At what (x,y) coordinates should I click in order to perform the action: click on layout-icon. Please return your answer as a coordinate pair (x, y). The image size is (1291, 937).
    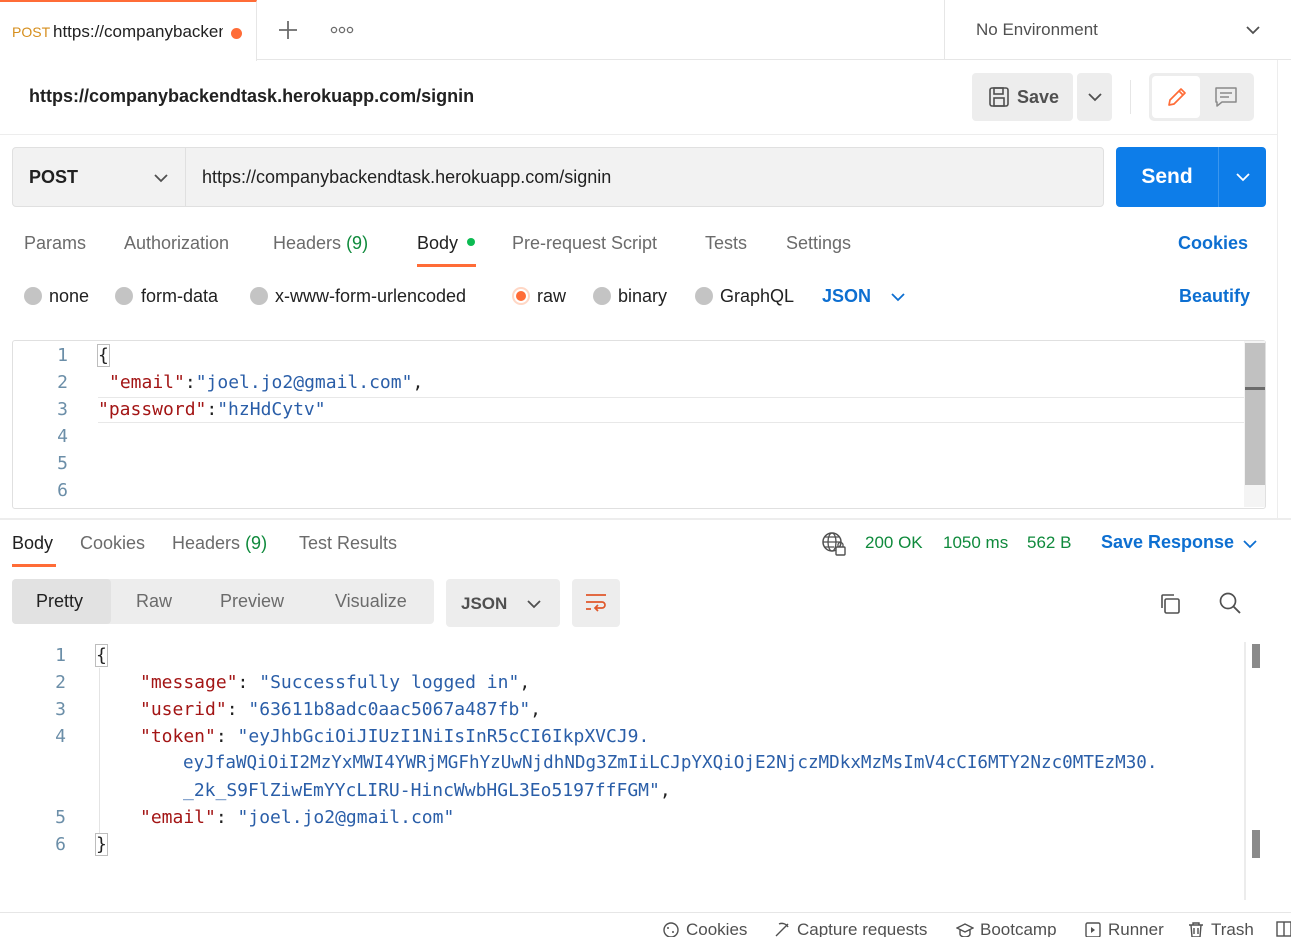
    Looking at the image, I should click on (1283, 929).